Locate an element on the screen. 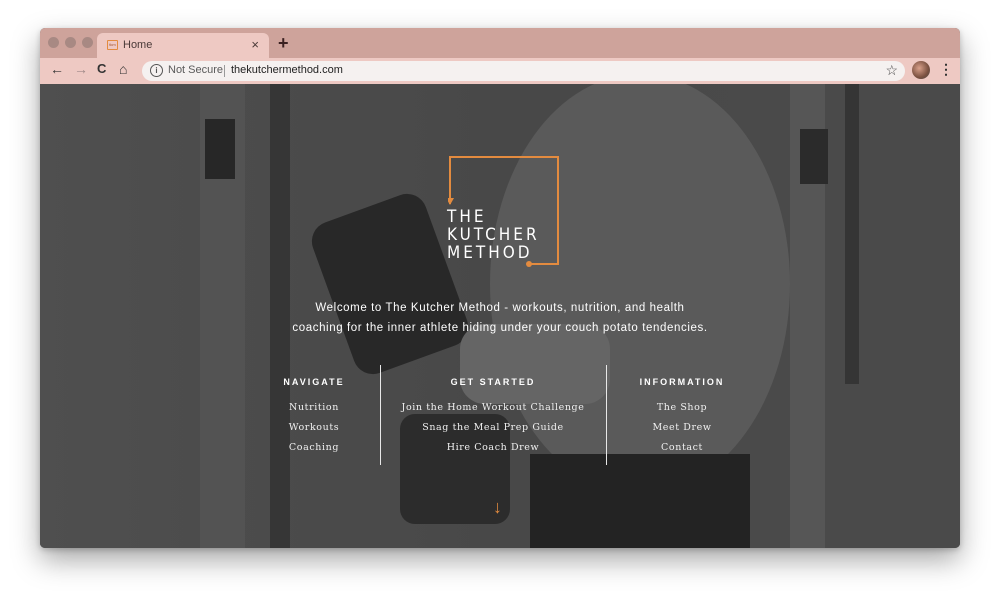  minimize-window-button is located at coordinates (70, 42).